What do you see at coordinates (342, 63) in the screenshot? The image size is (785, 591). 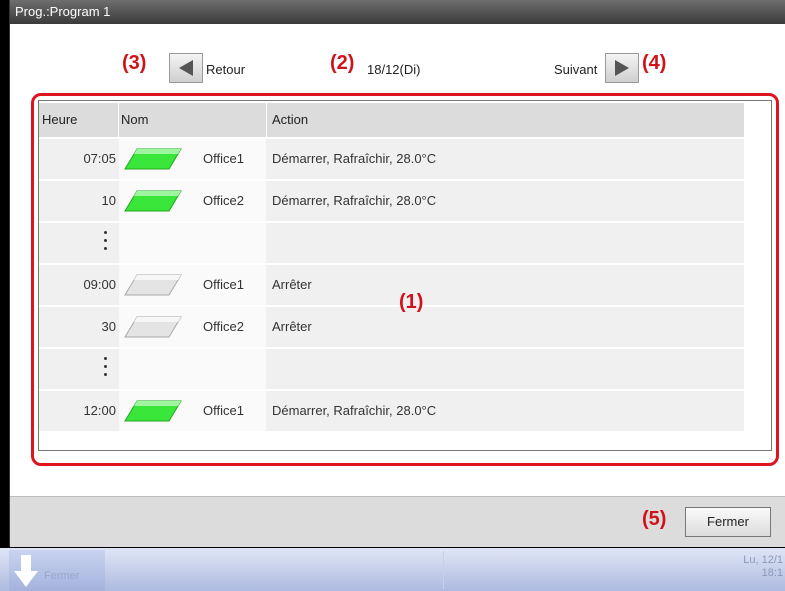 I see `annotation-date: (2)` at bounding box center [342, 63].